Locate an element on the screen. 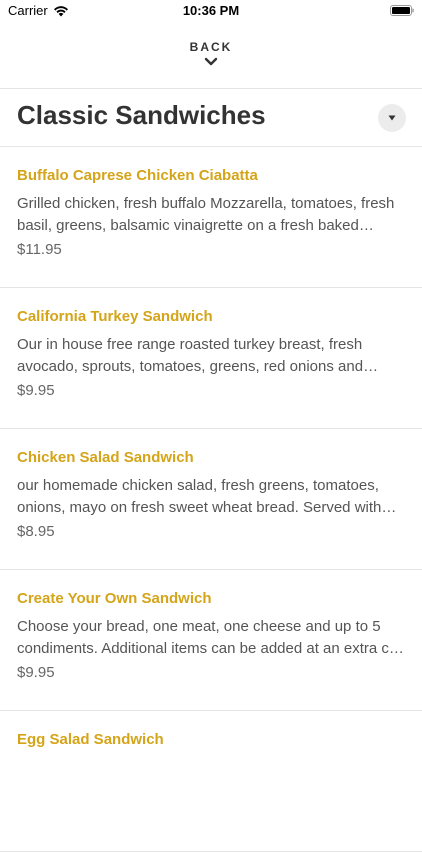 The height and width of the screenshot is (852, 422). section-header: Classic Sandwiches is located at coordinates (211, 118).